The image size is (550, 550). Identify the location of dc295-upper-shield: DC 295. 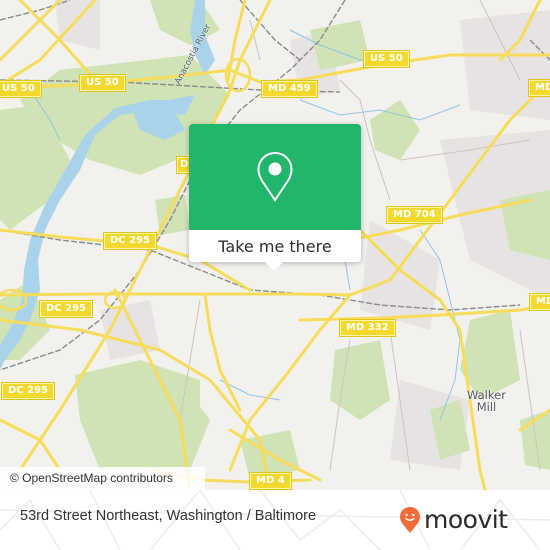
(130, 241).